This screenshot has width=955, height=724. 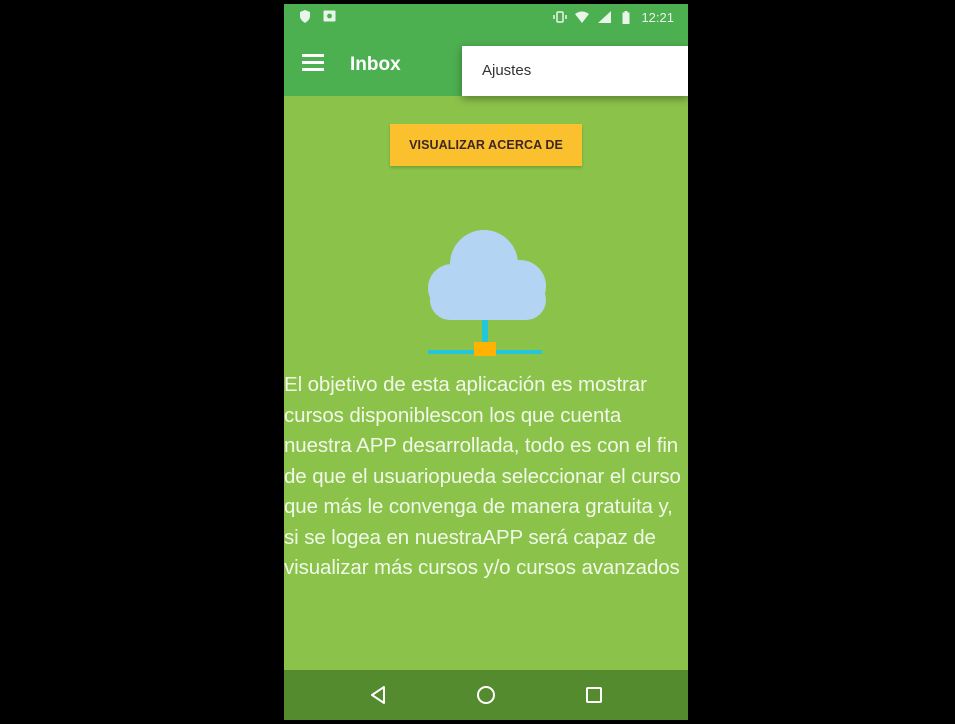 I want to click on view-about-button: VISUALIZAR ACERCA DE, so click(x=486, y=145).